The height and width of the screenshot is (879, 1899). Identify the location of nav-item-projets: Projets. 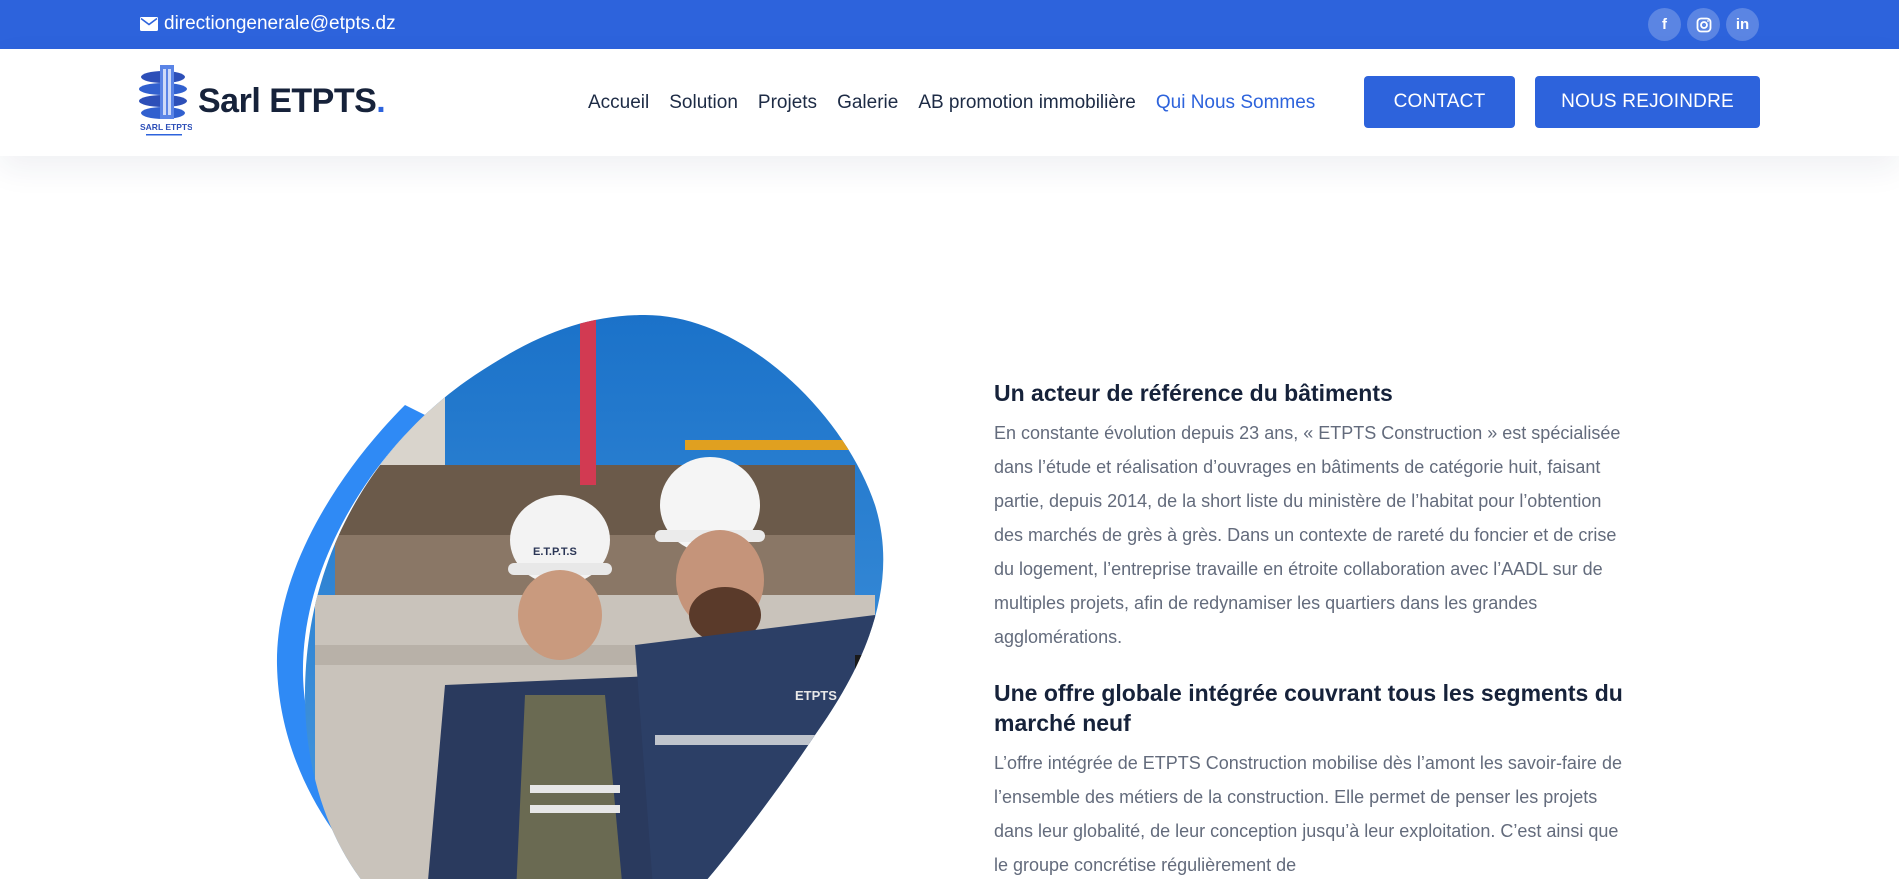
(787, 103).